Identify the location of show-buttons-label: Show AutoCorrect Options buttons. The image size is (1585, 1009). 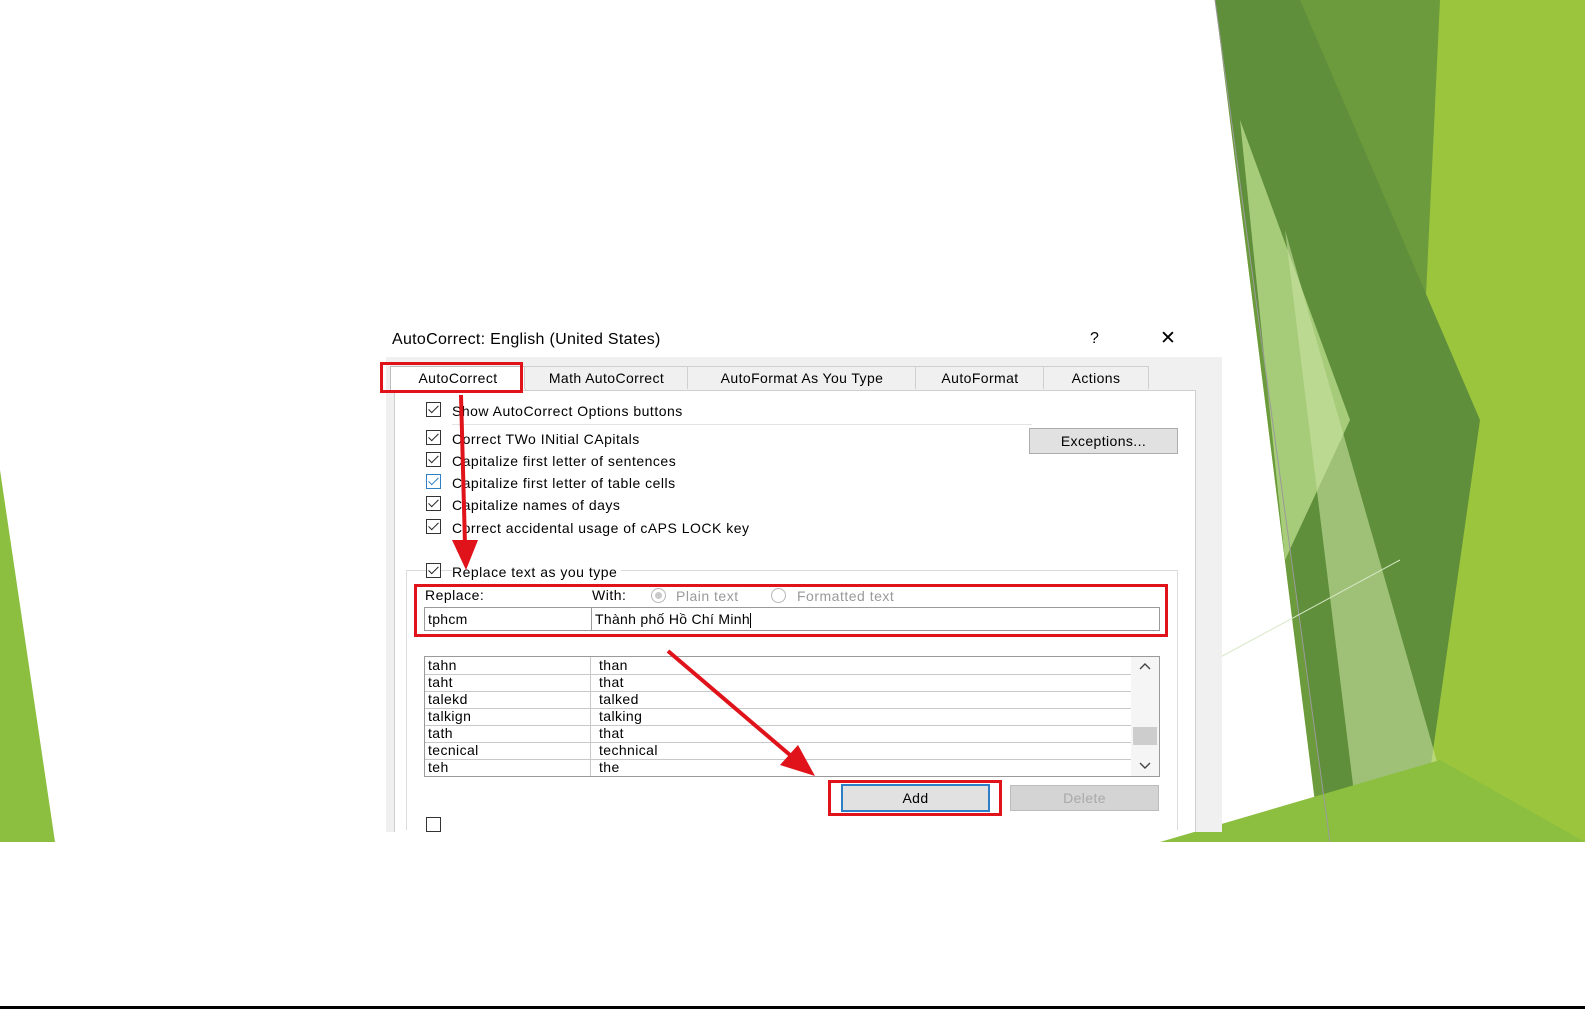
(567, 411).